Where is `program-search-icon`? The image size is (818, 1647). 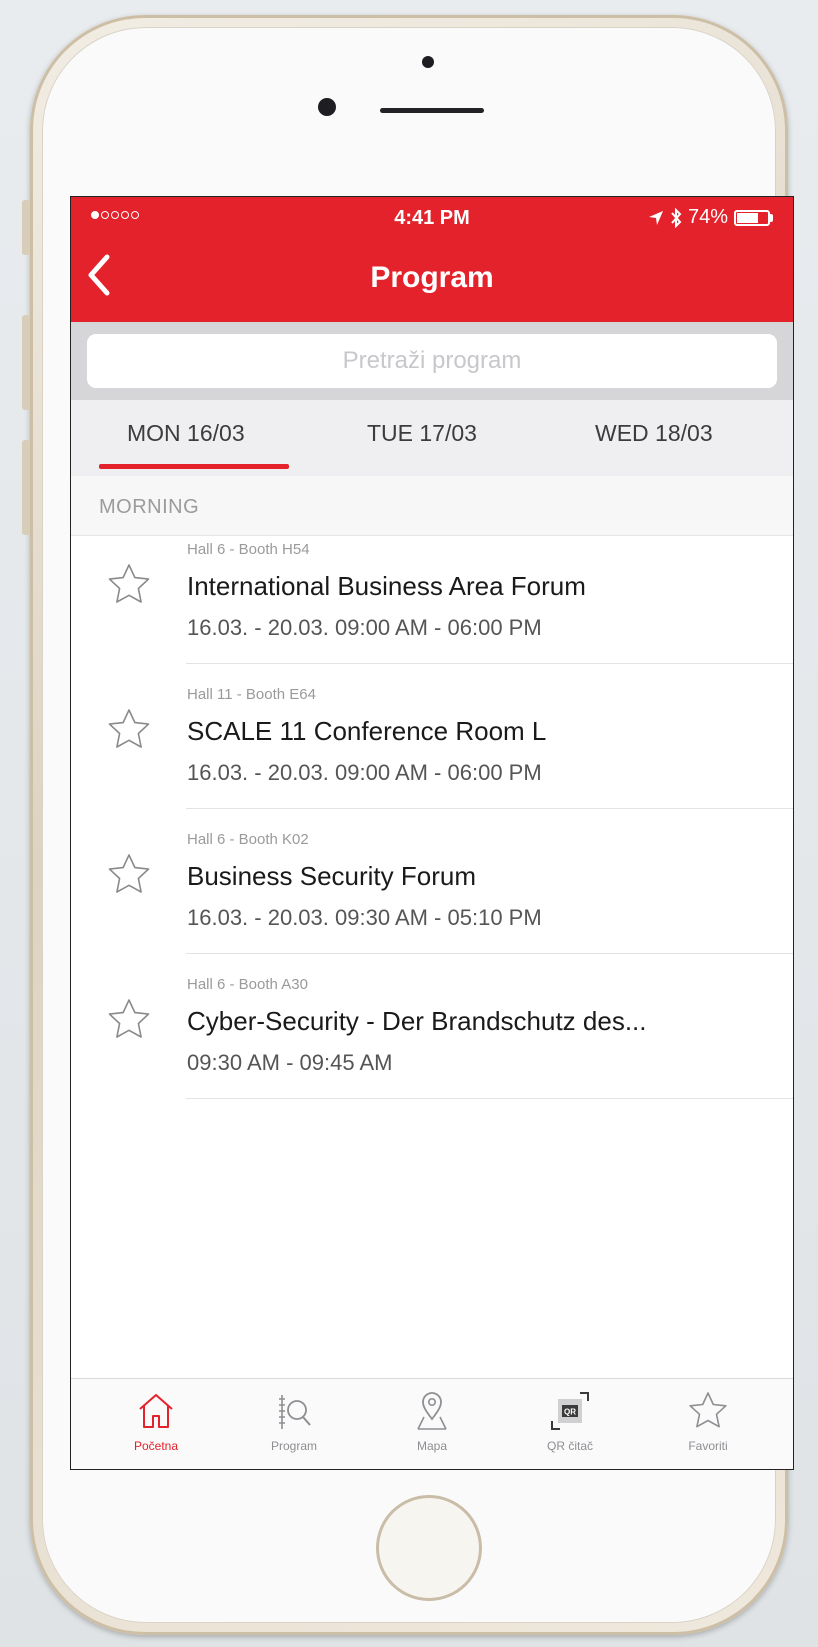 program-search-icon is located at coordinates (295, 1412).